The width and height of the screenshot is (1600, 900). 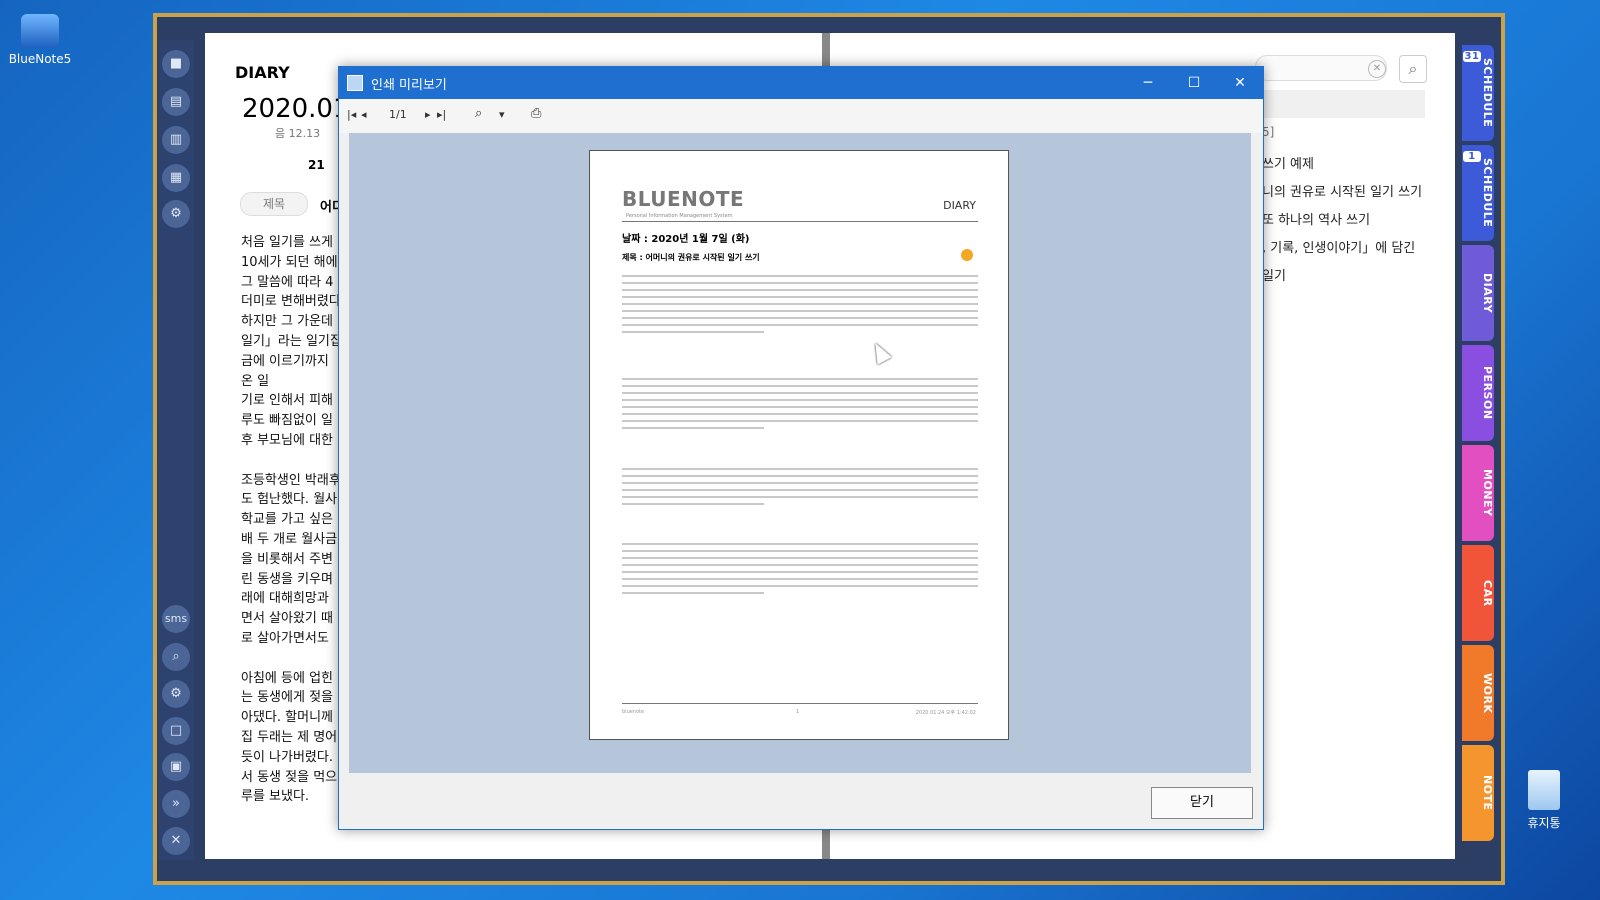 What do you see at coordinates (176, 767) in the screenshot?
I see `square-icon: ▣` at bounding box center [176, 767].